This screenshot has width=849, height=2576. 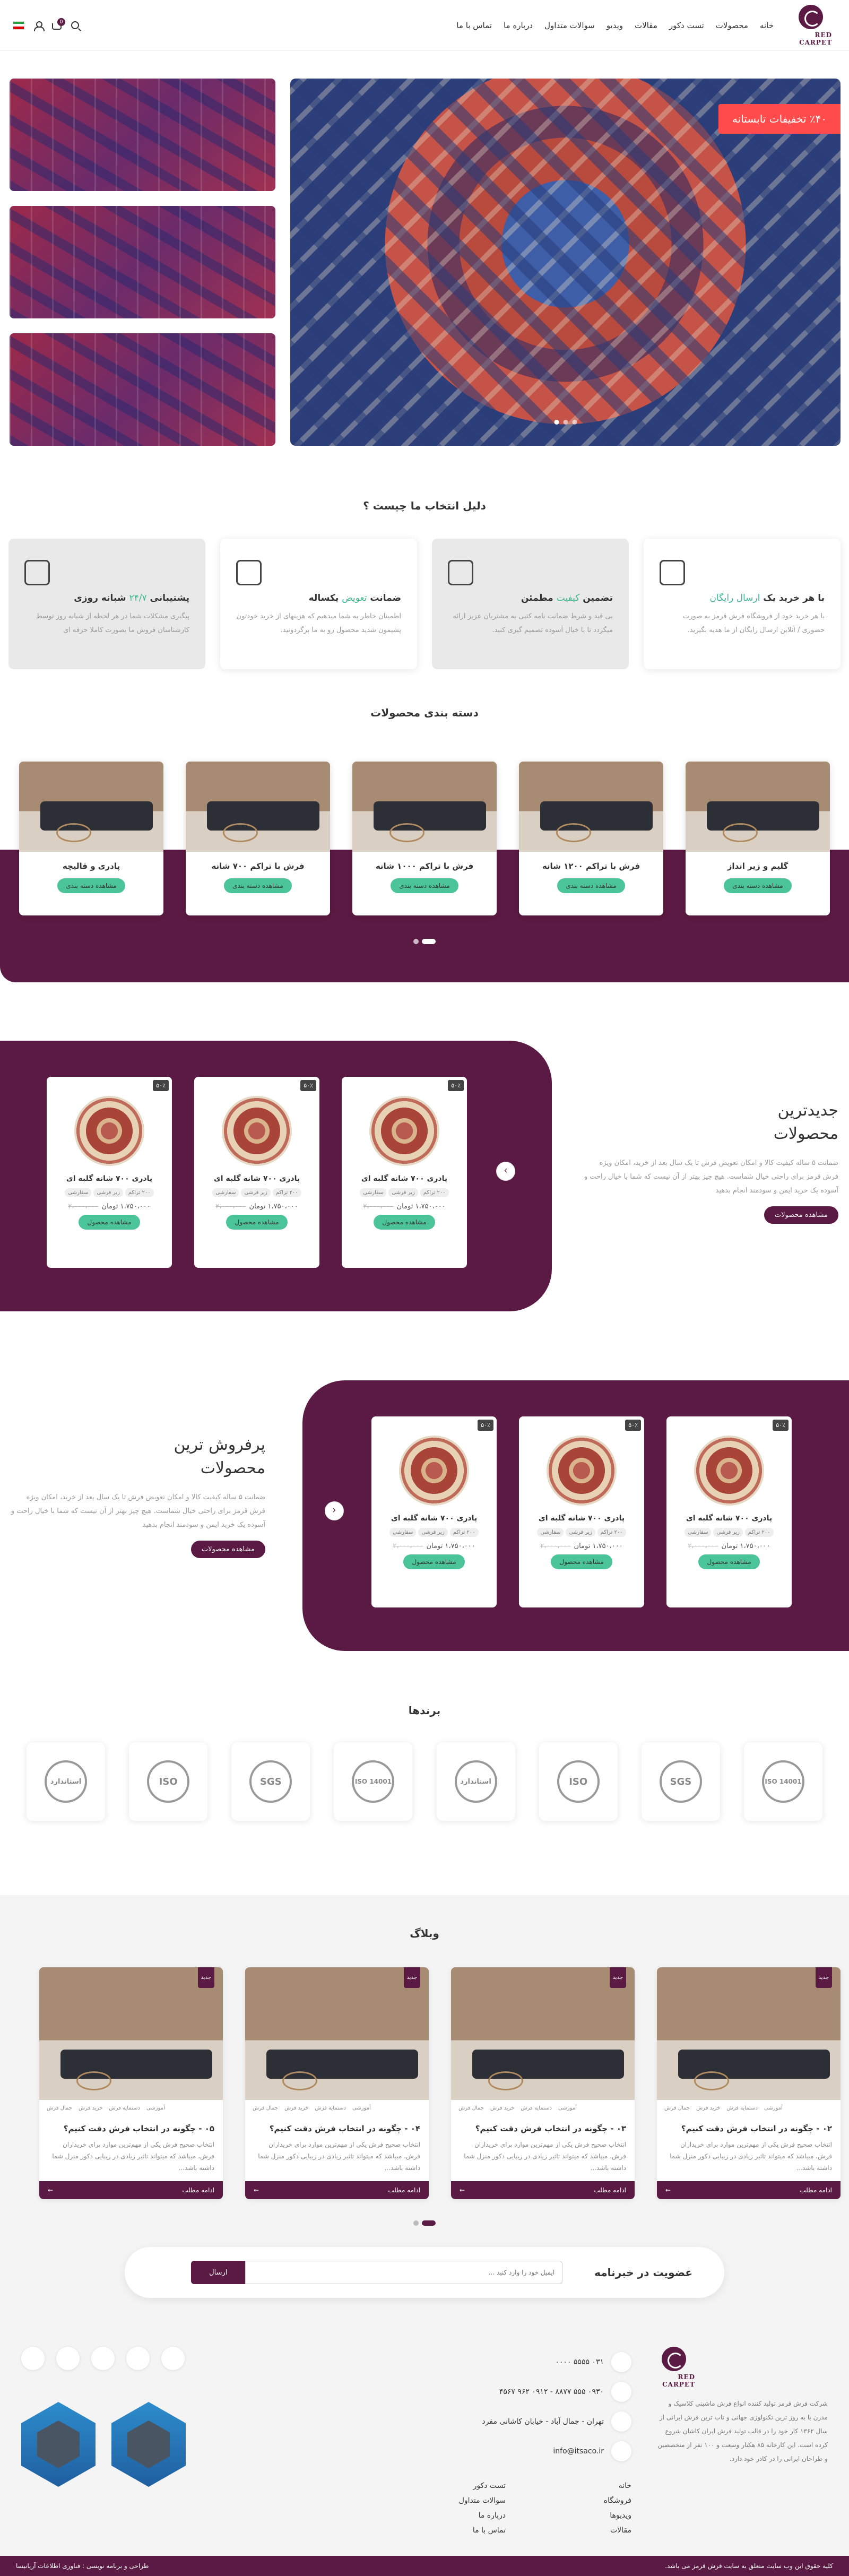 What do you see at coordinates (678, 2380) in the screenshot?
I see `logo-text: RED CARPET` at bounding box center [678, 2380].